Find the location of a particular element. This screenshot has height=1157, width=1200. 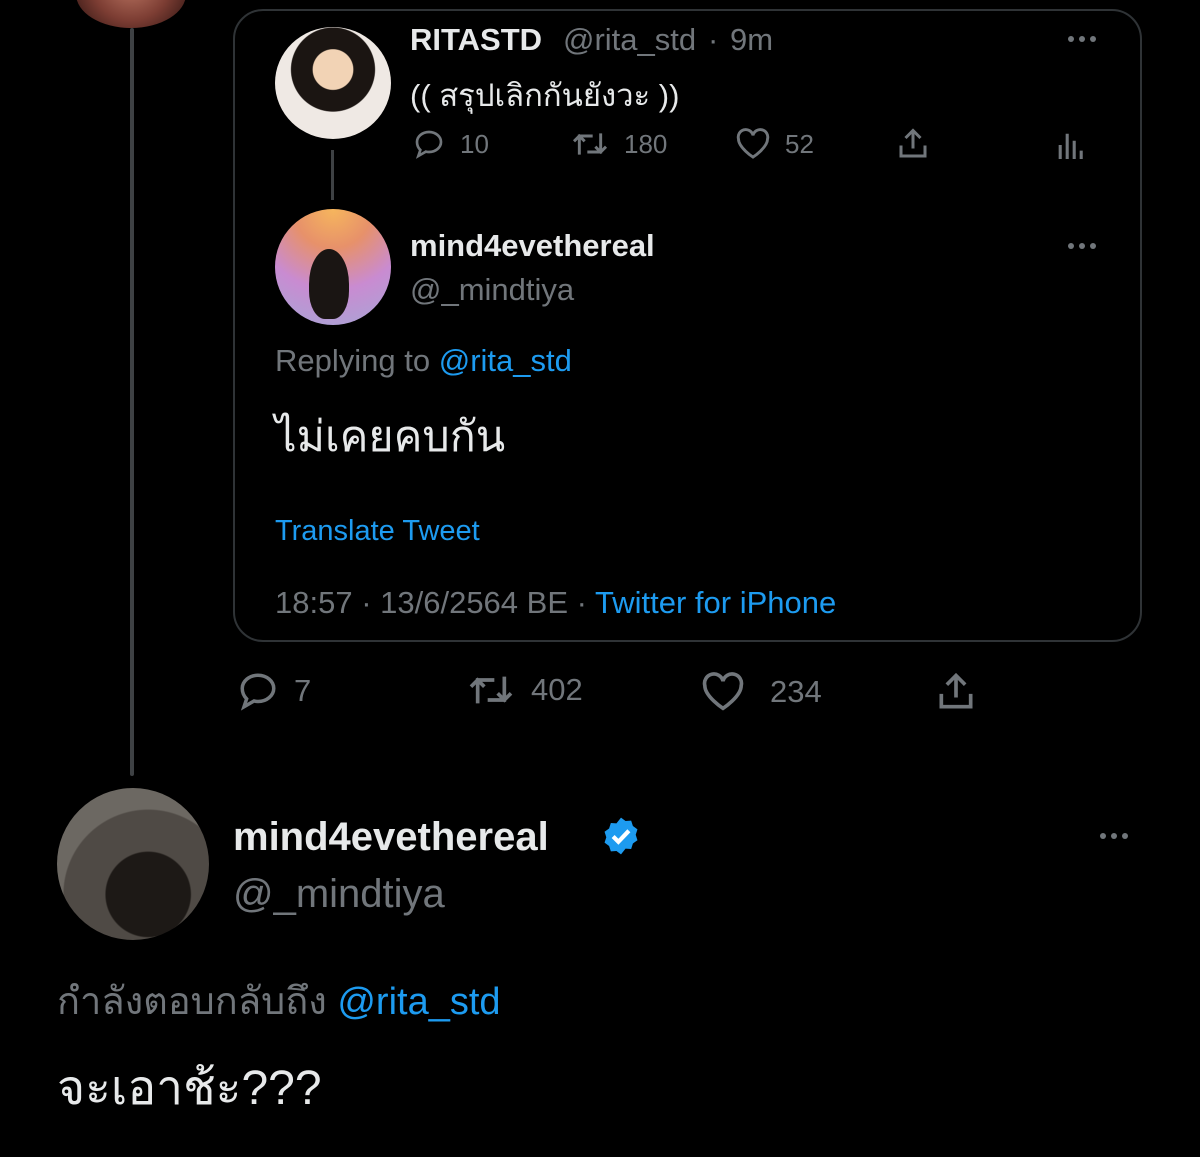

main-replying-prefix: กำลังตอบกลับถึง is located at coordinates (192, 1002).